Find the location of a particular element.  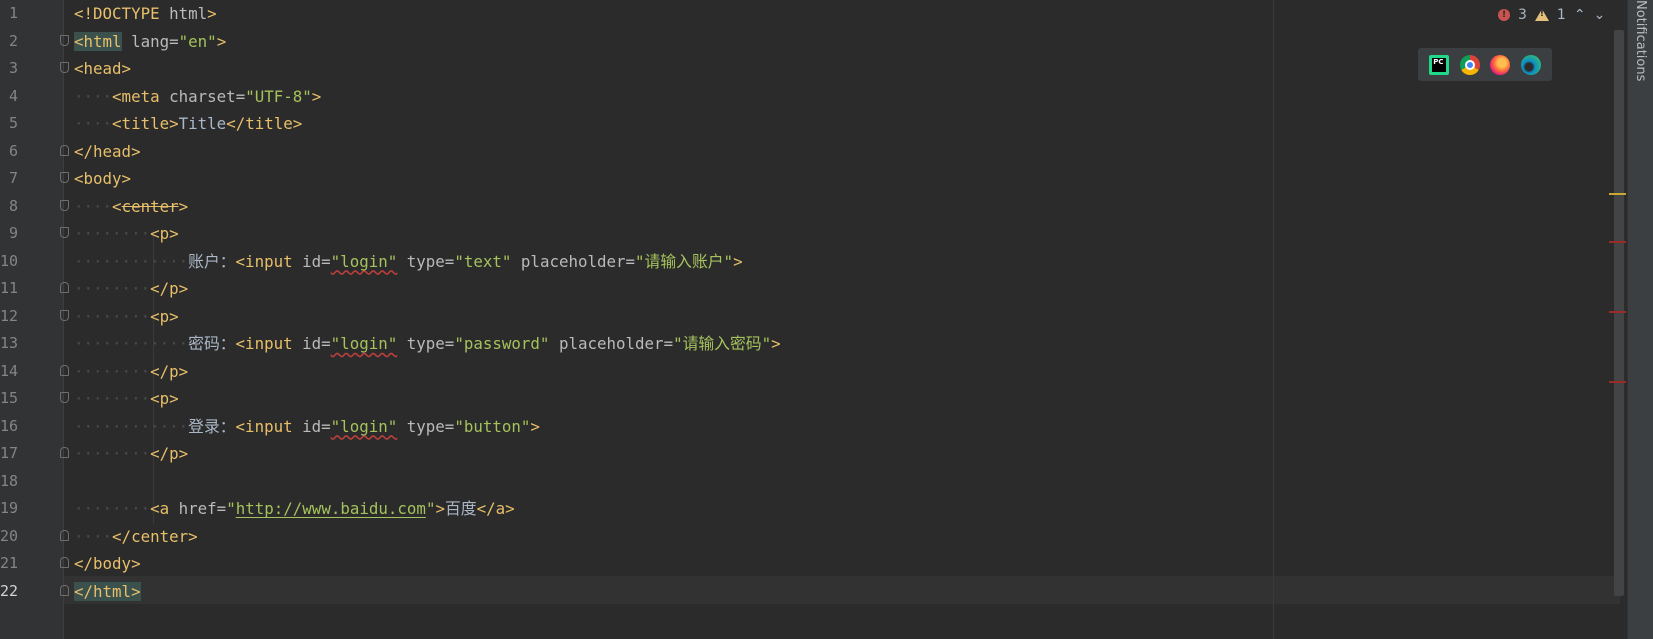

code-line-6: </head> is located at coordinates (107, 152).